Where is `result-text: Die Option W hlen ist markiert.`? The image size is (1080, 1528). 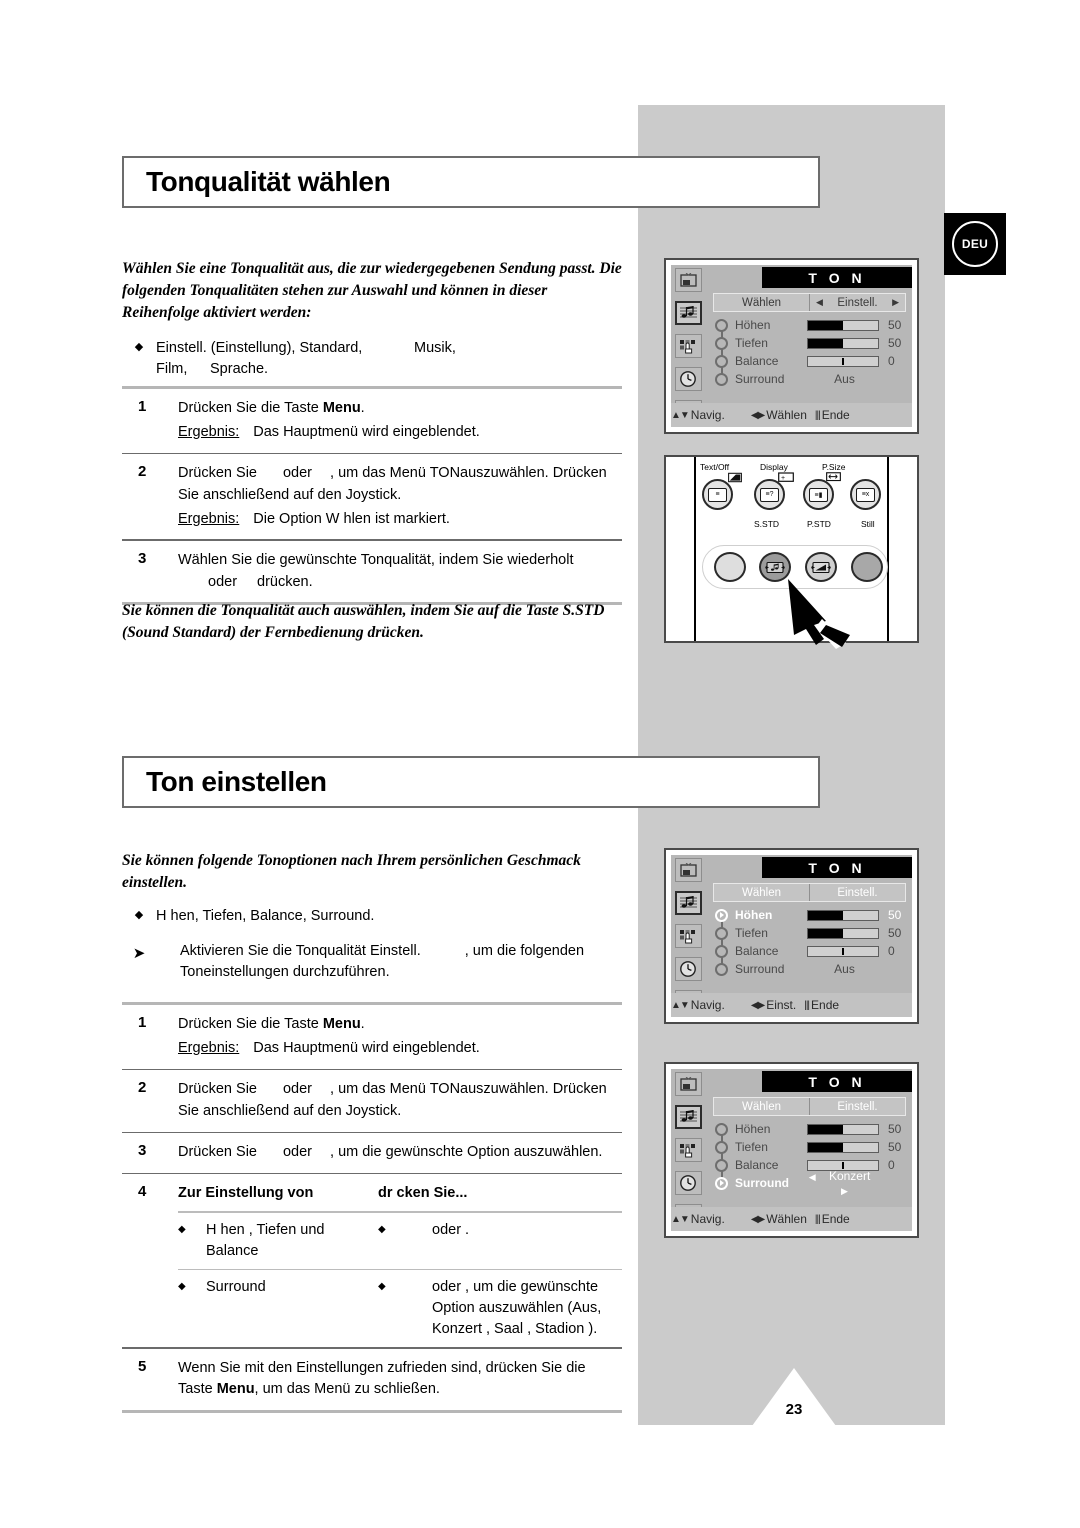
result-text: Die Option W hlen ist markiert. is located at coordinates (351, 518).